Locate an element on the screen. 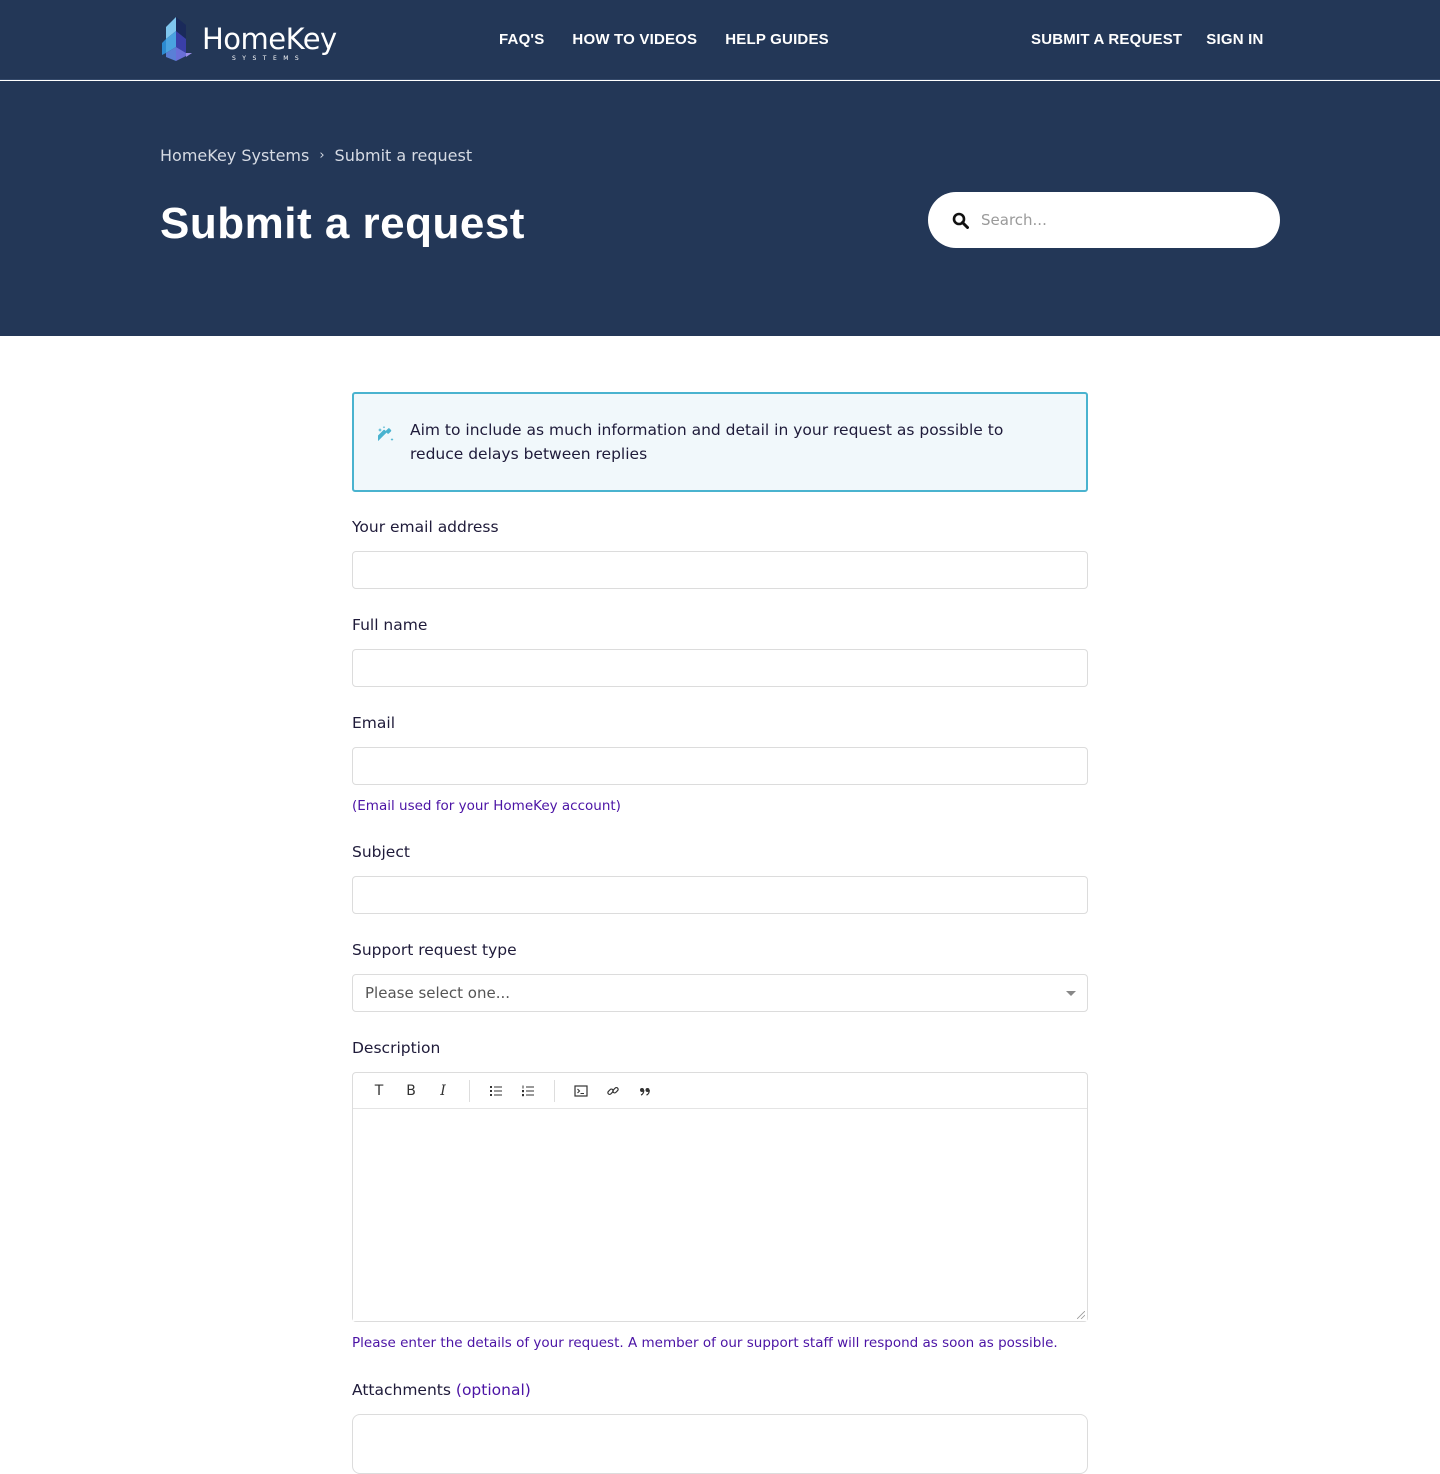 The image size is (1440, 1474). your-email-input is located at coordinates (720, 570).